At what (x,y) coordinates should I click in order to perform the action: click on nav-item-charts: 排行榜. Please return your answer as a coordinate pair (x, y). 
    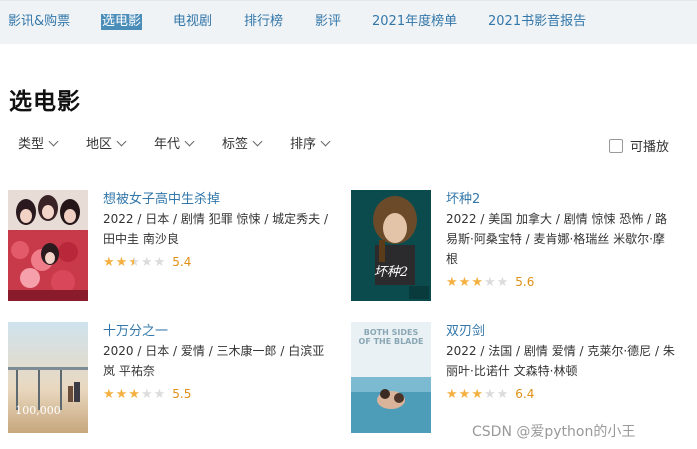
    Looking at the image, I should click on (263, 22).